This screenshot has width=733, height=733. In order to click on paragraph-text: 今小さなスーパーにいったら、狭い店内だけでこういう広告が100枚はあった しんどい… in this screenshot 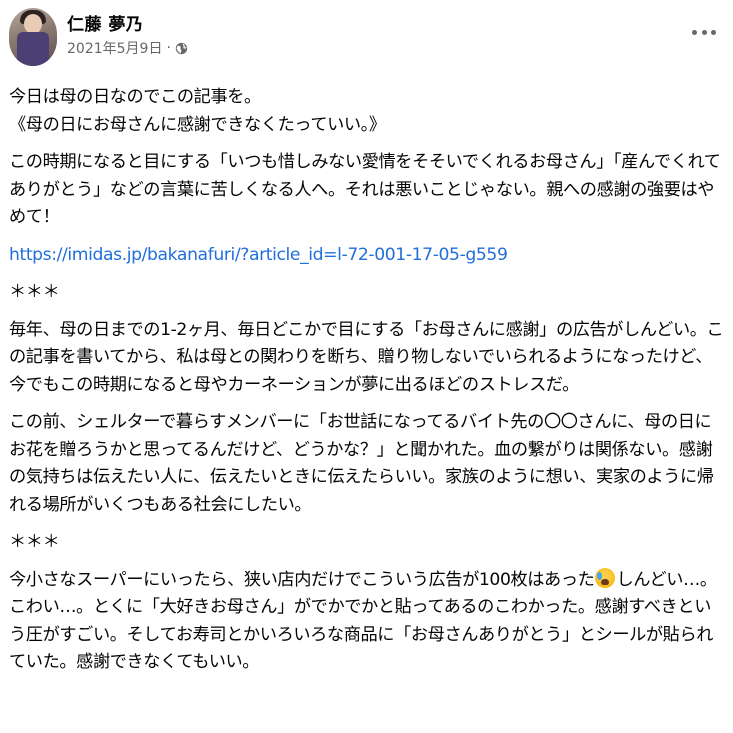, I will do `click(366, 622)`.